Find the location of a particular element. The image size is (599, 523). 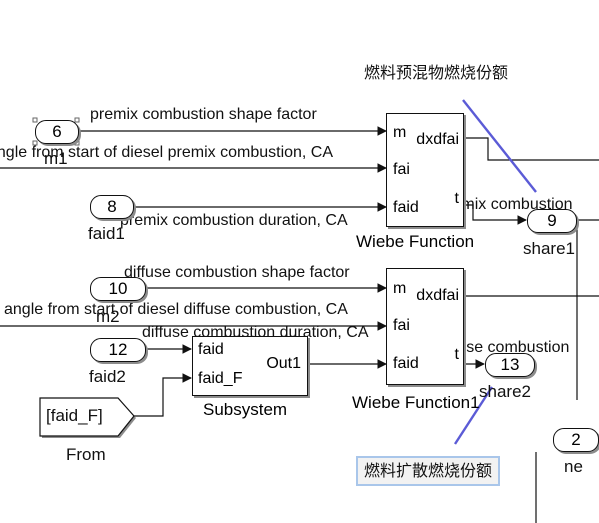

outport-9-number: 9 is located at coordinates (552, 220).